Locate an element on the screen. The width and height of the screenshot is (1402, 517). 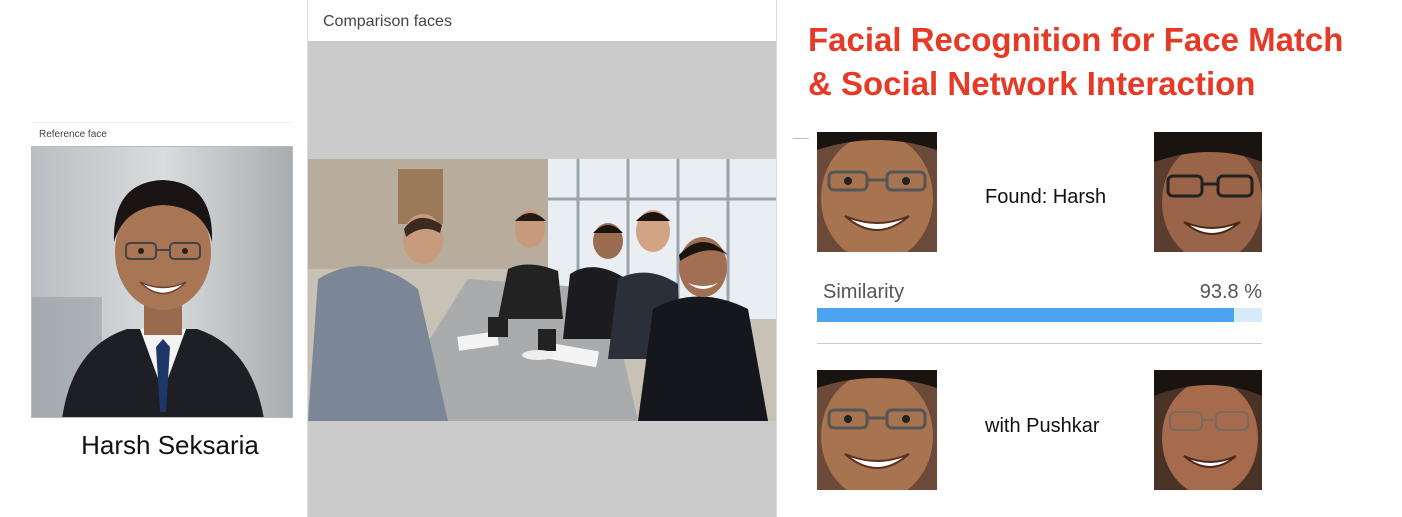
reference-face-label: Reference face is located at coordinates (73, 134).